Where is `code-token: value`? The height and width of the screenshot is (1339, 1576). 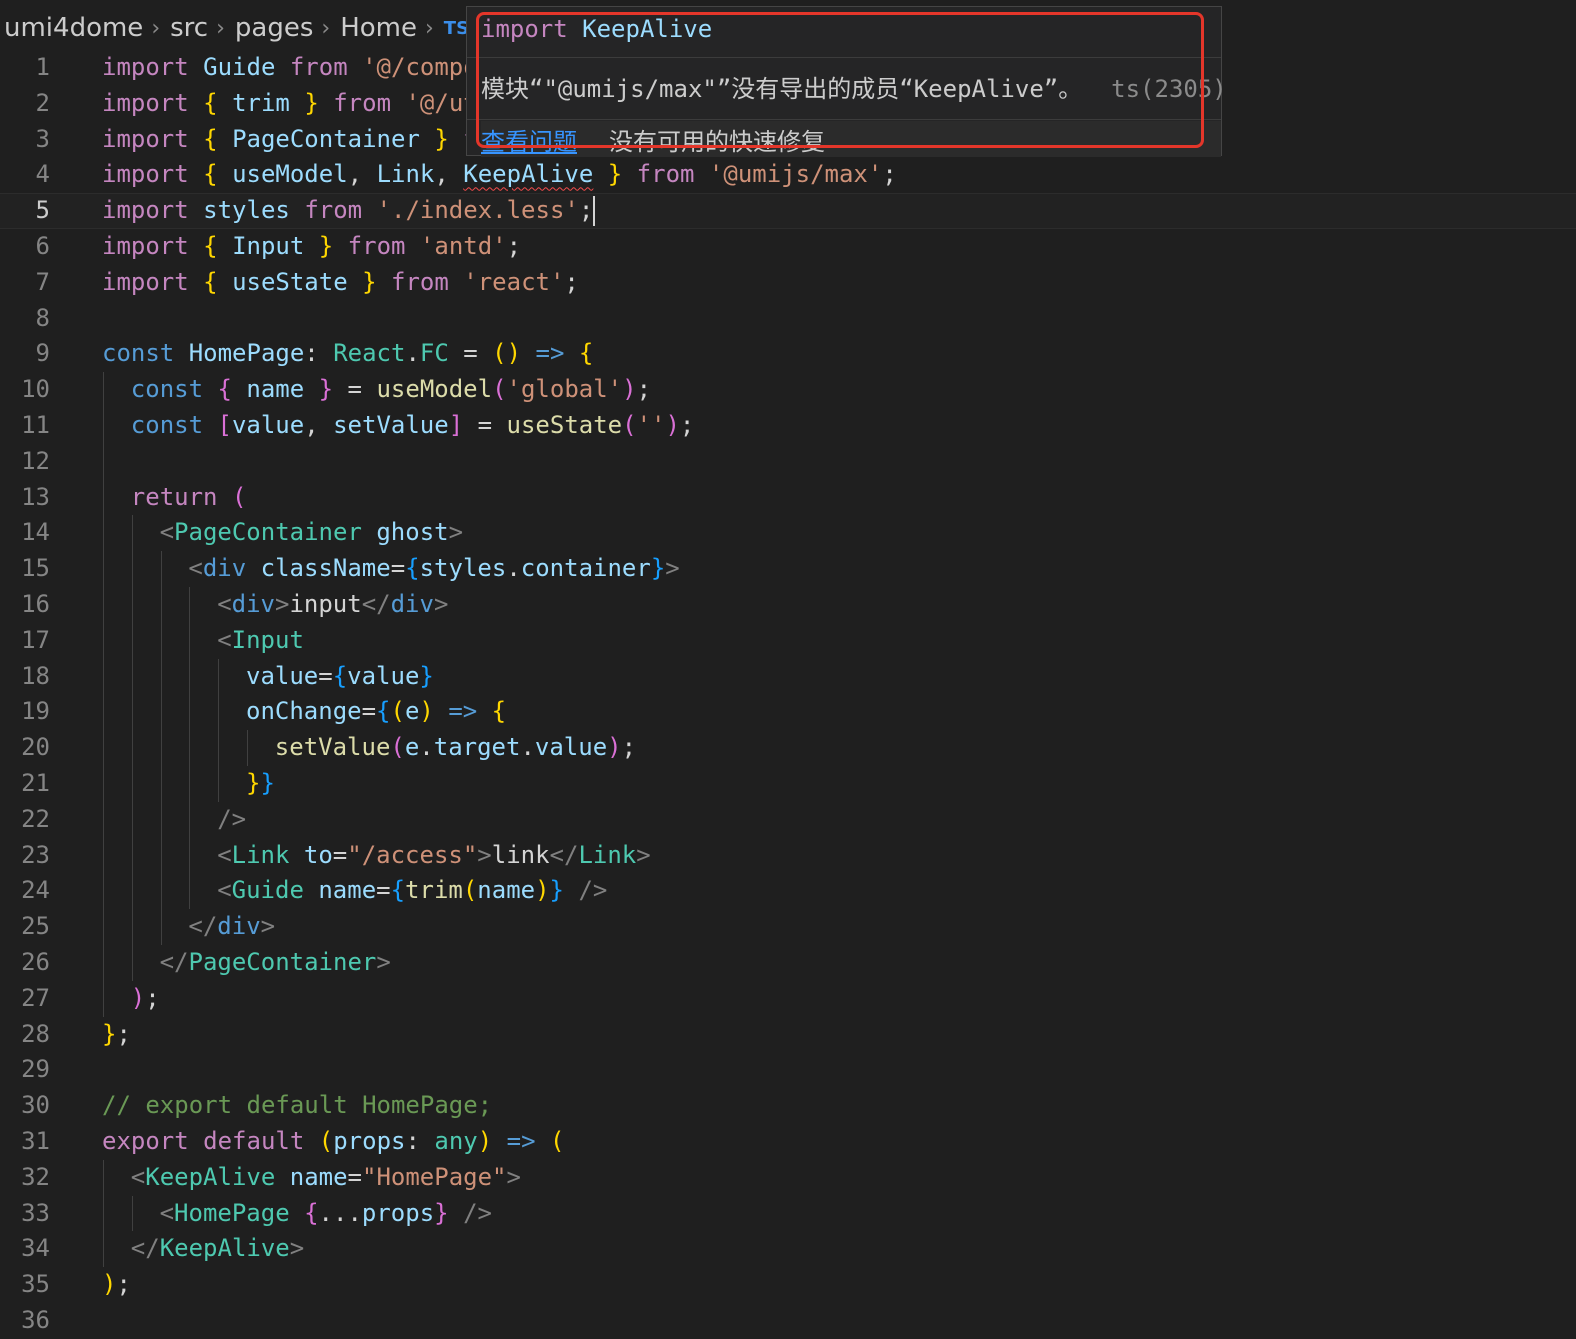
code-token: value is located at coordinates (282, 675).